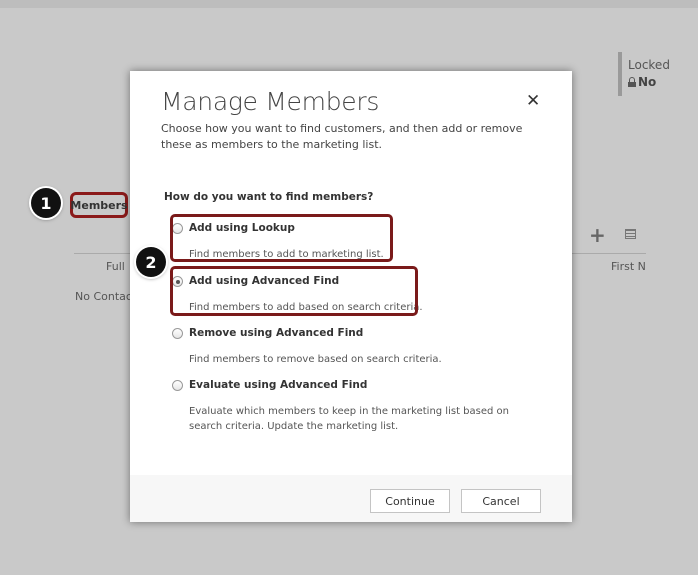 The width and height of the screenshot is (698, 575). I want to click on locked-value-text: No, so click(647, 82).